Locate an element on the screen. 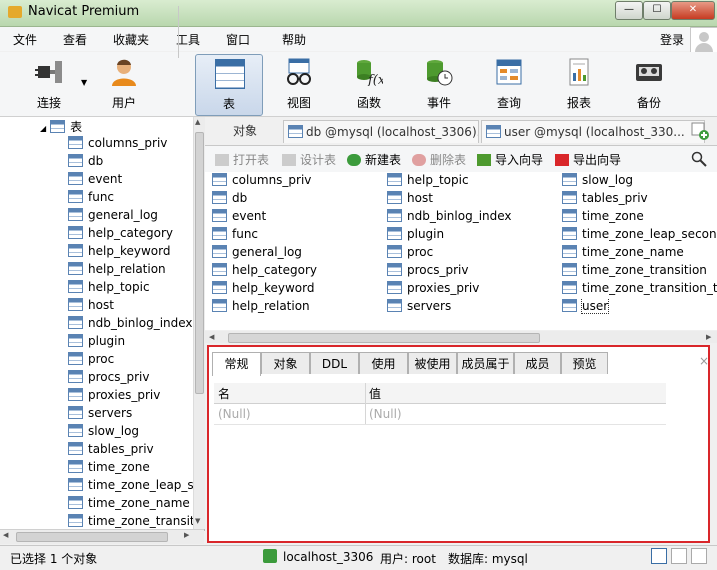 Image resolution: width=717 pixels, height=570 pixels. connect-button: 连接 is located at coordinates (49, 84).